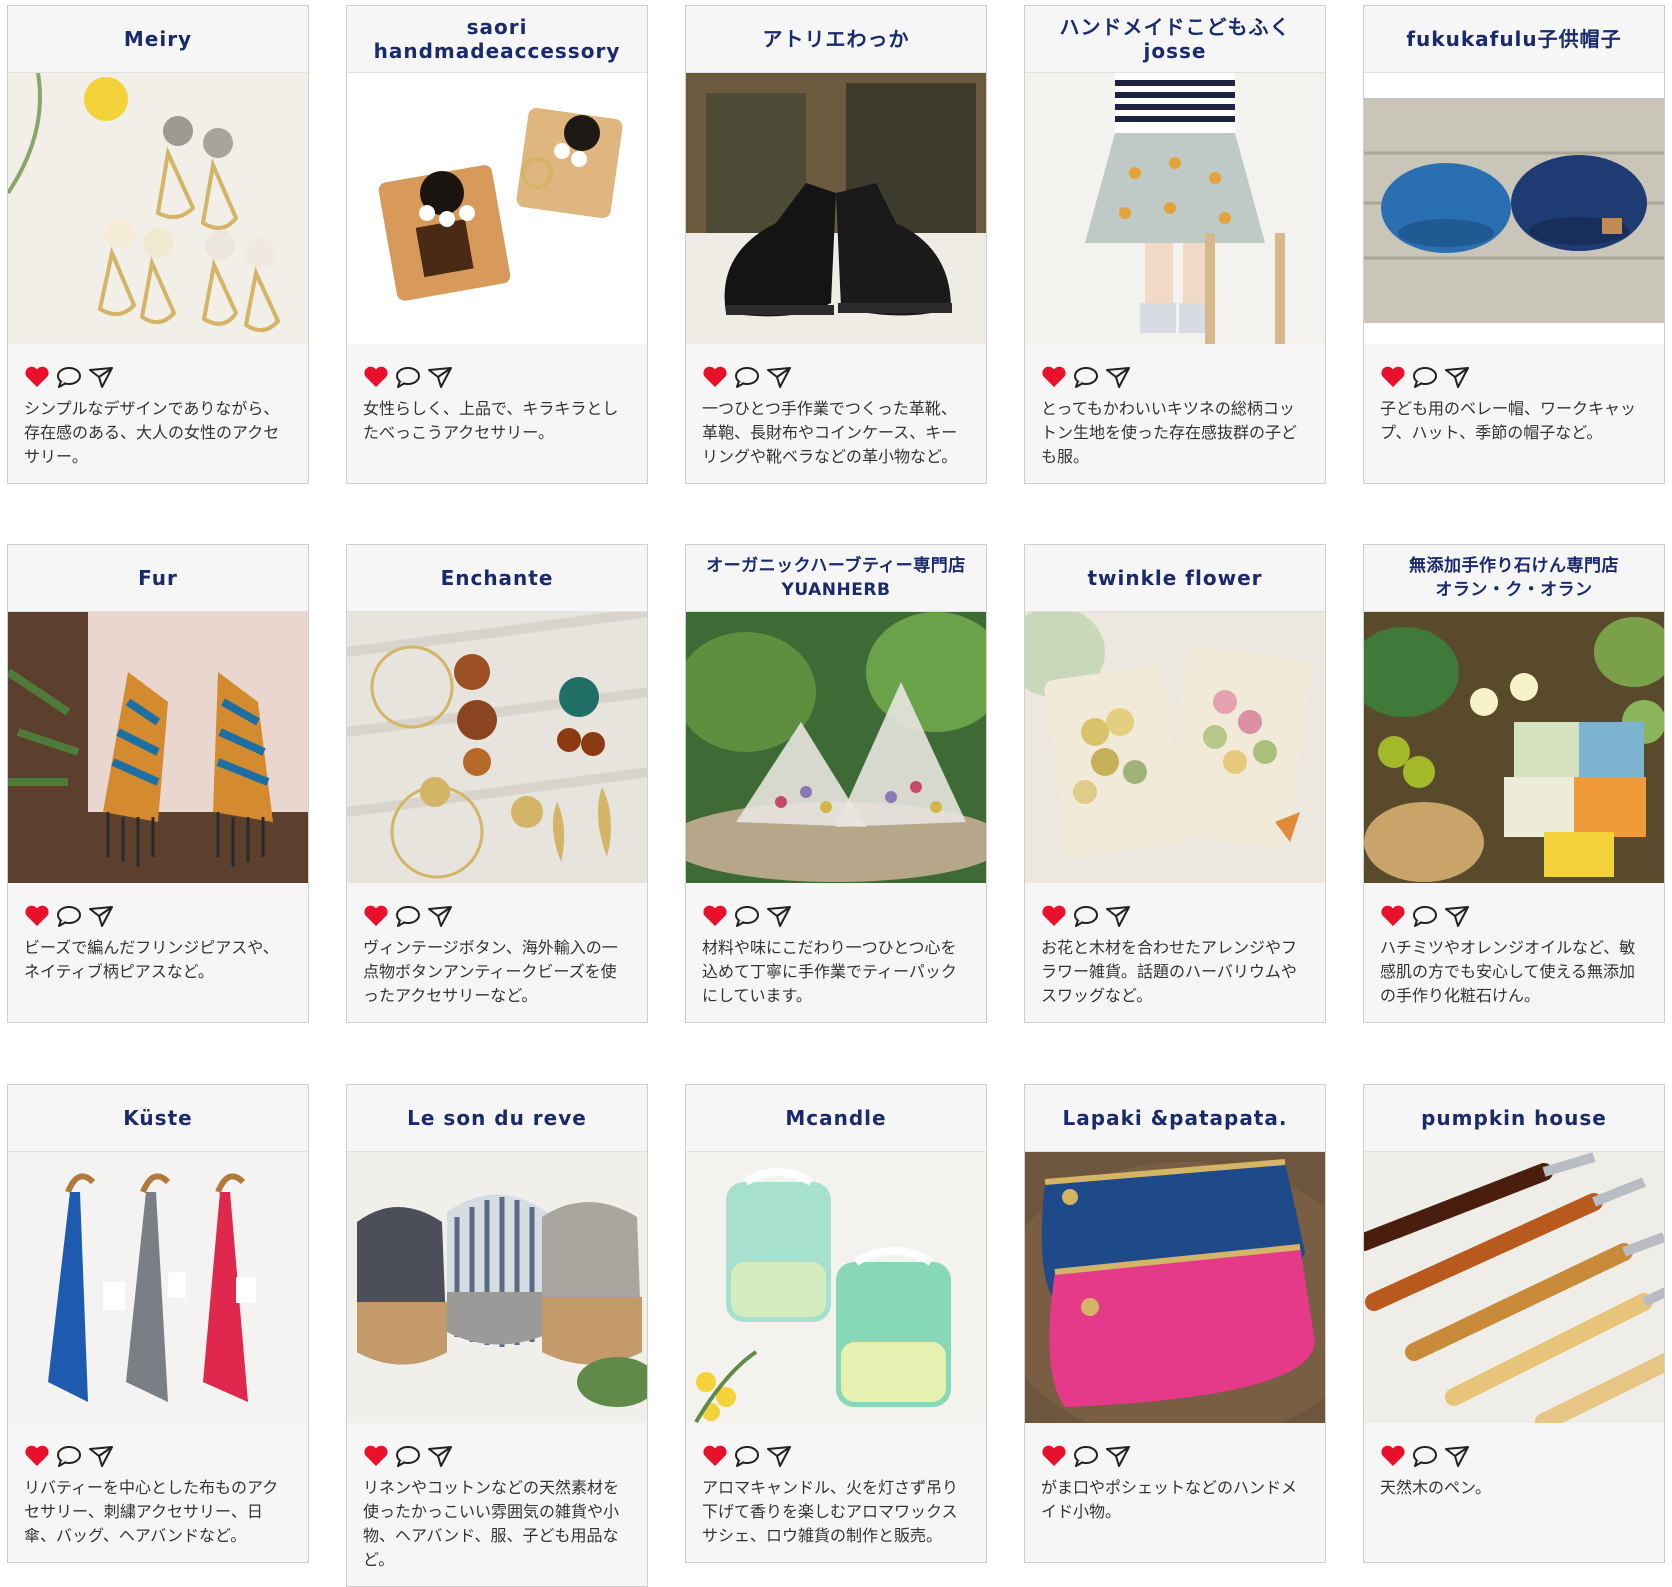 This screenshot has width=1672, height=1587. I want to click on drawstring-bags-photo, so click(497, 1287).